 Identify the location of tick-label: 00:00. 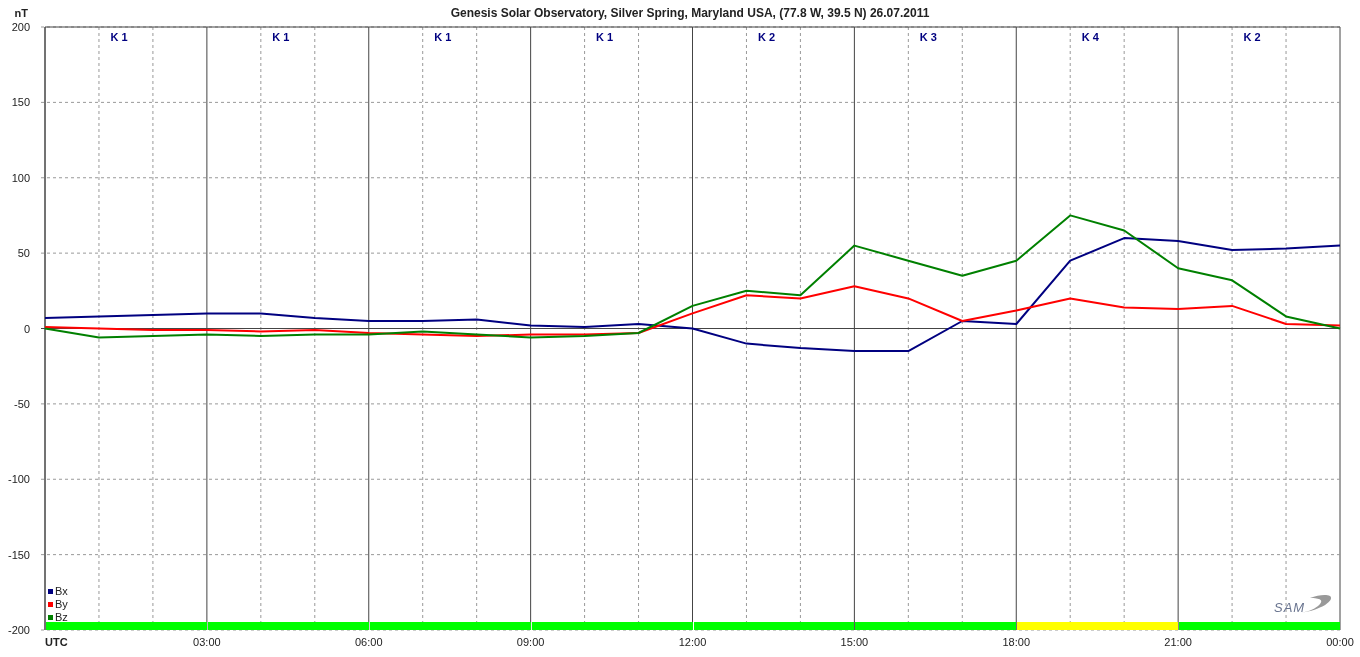
(1340, 642).